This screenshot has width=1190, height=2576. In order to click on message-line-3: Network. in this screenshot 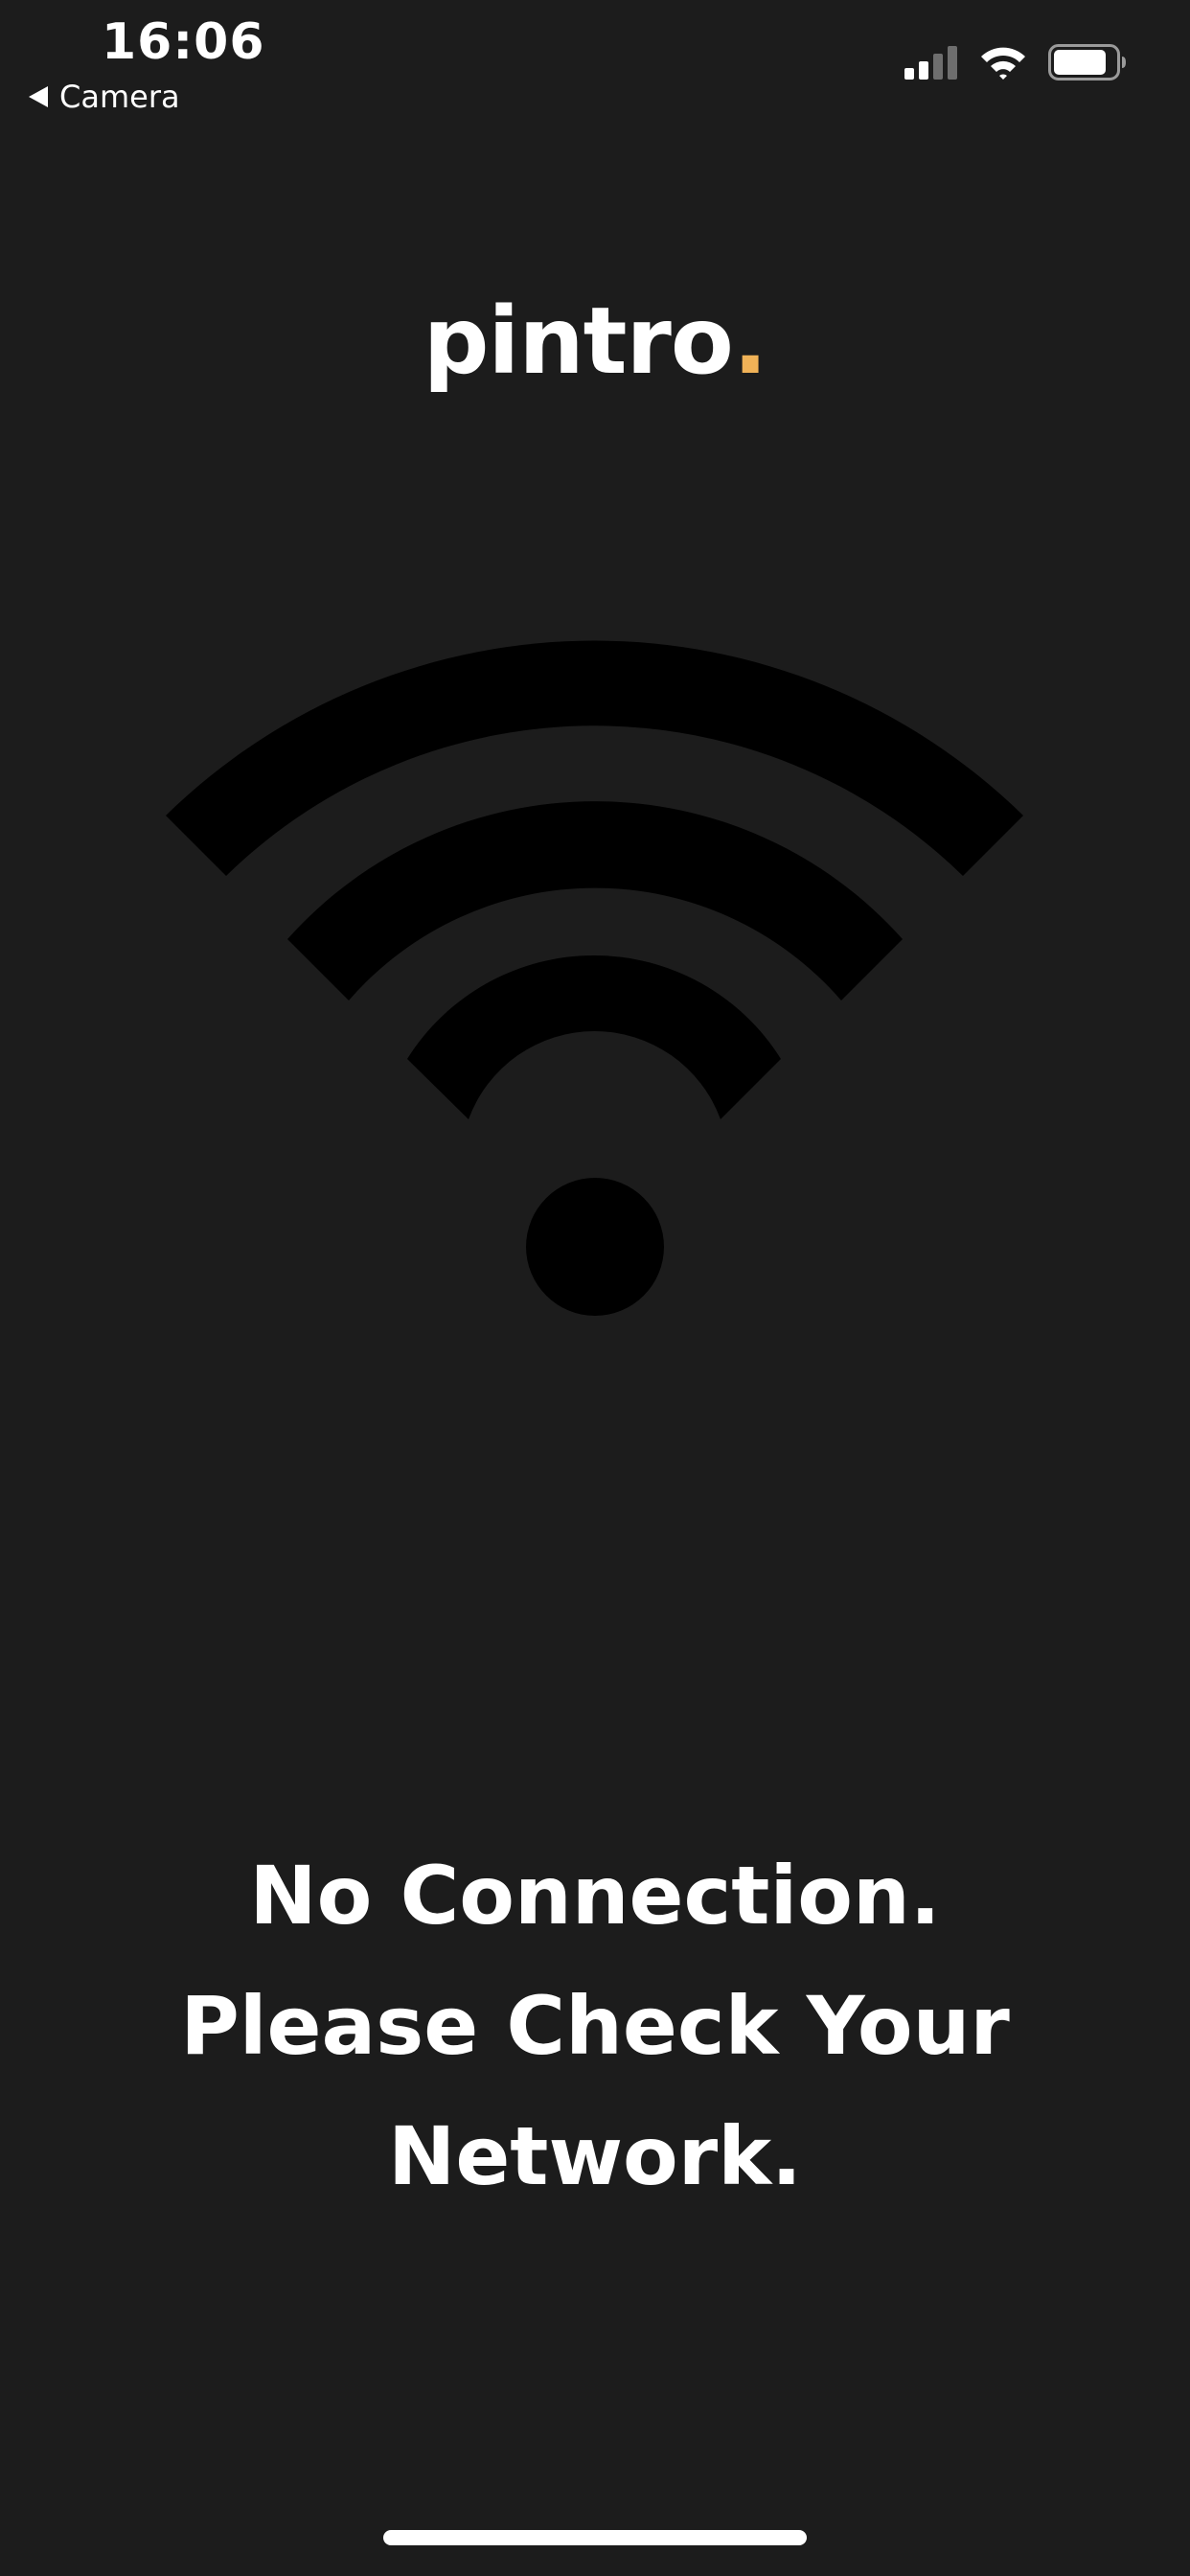, I will do `click(595, 2156)`.